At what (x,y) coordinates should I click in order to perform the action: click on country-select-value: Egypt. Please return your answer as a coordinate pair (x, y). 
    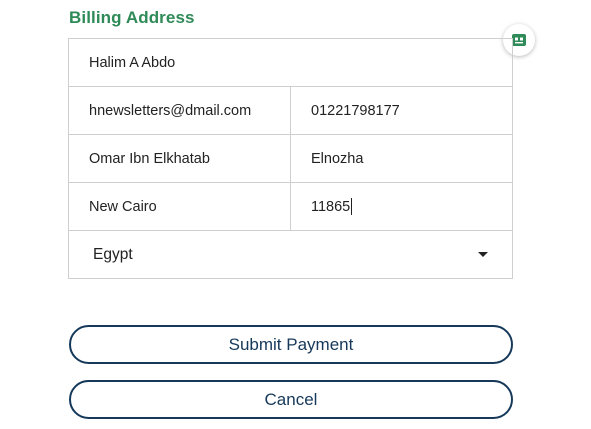
    Looking at the image, I should click on (113, 254).